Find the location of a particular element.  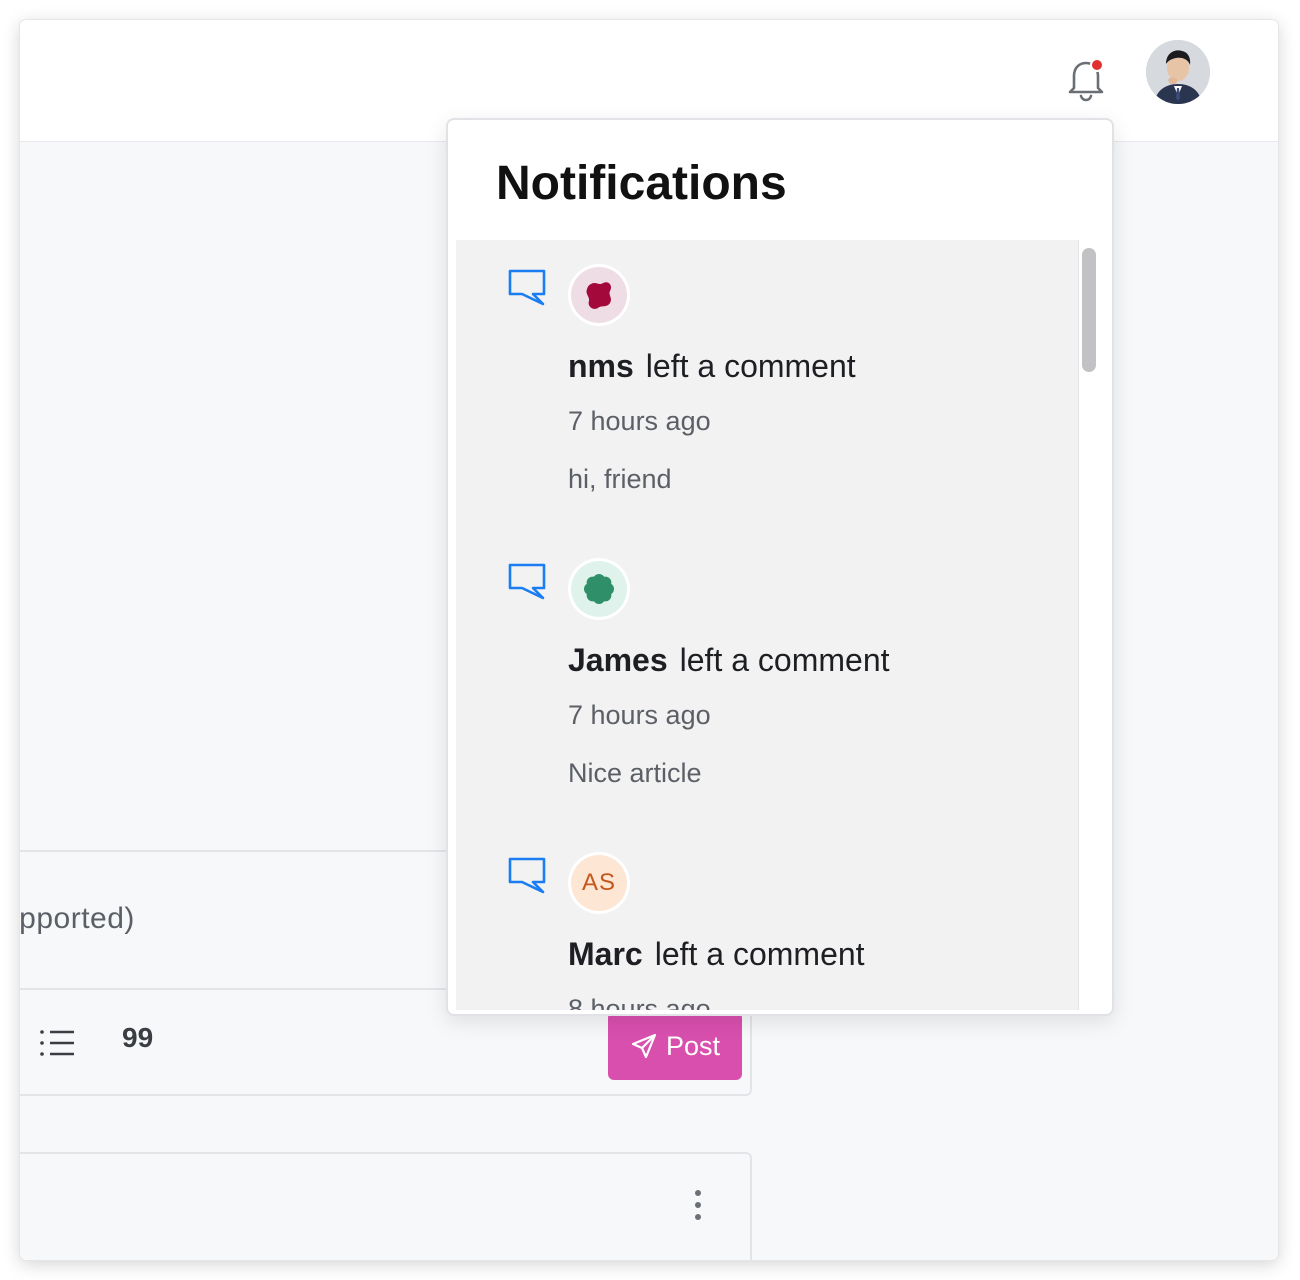

notification-text: nms left a comment is located at coordinates (712, 366).